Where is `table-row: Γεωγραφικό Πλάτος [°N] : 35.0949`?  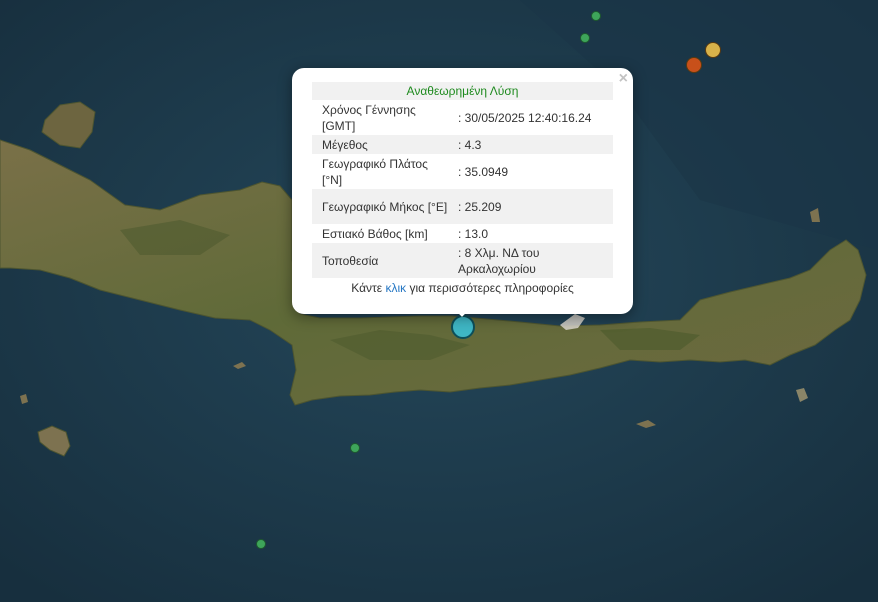 table-row: Γεωγραφικό Πλάτος [°N] : 35.0949 is located at coordinates (462, 171).